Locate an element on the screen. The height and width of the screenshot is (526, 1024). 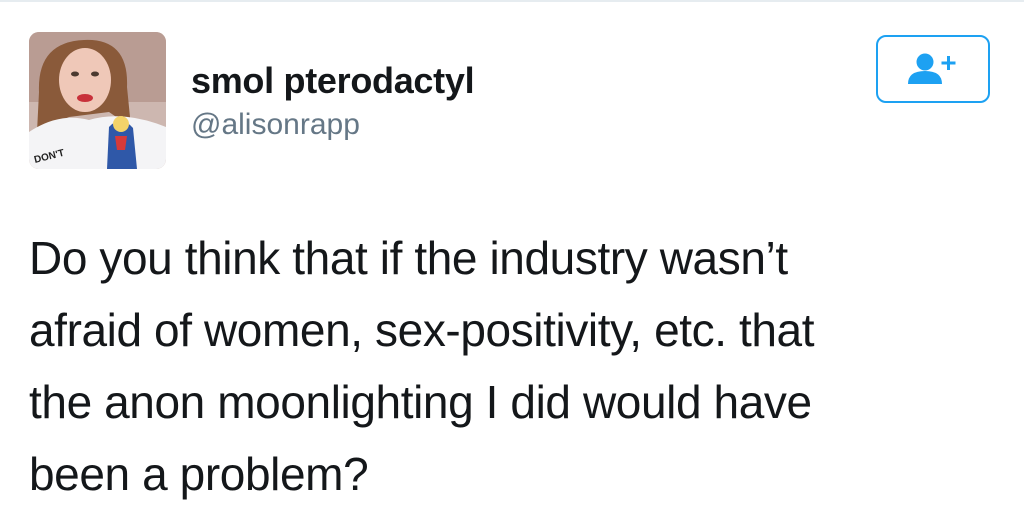
tweet-line: the anon moonlighting I did would have is located at coordinates (420, 402).